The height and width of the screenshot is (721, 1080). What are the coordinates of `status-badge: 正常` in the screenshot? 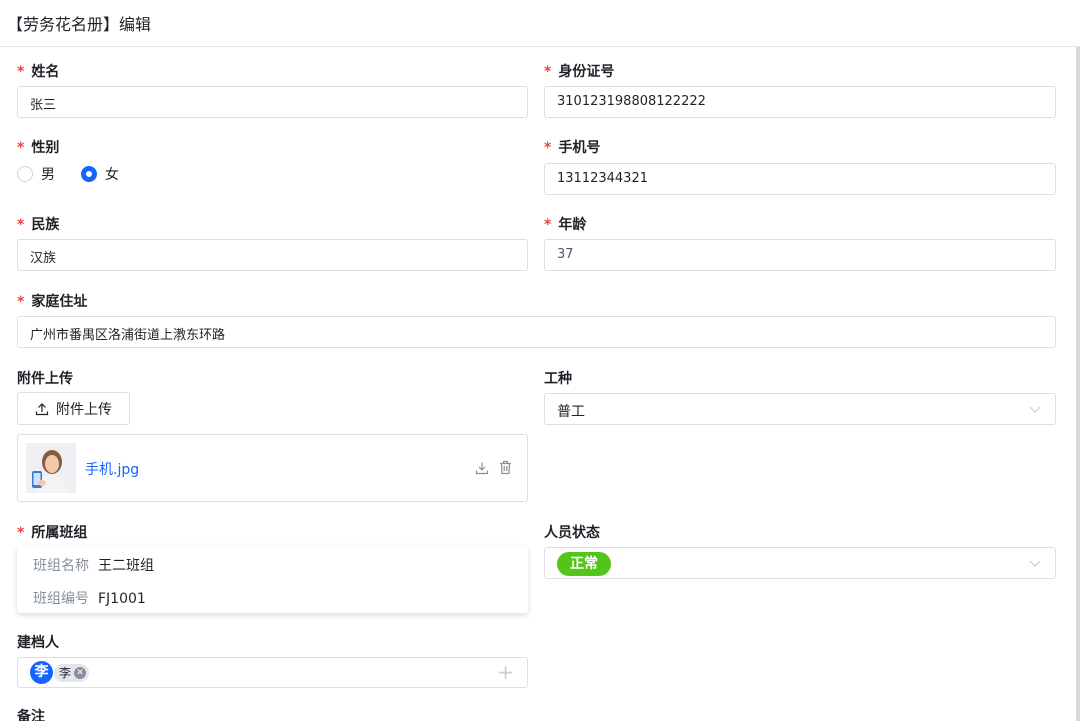 It's located at (584, 564).